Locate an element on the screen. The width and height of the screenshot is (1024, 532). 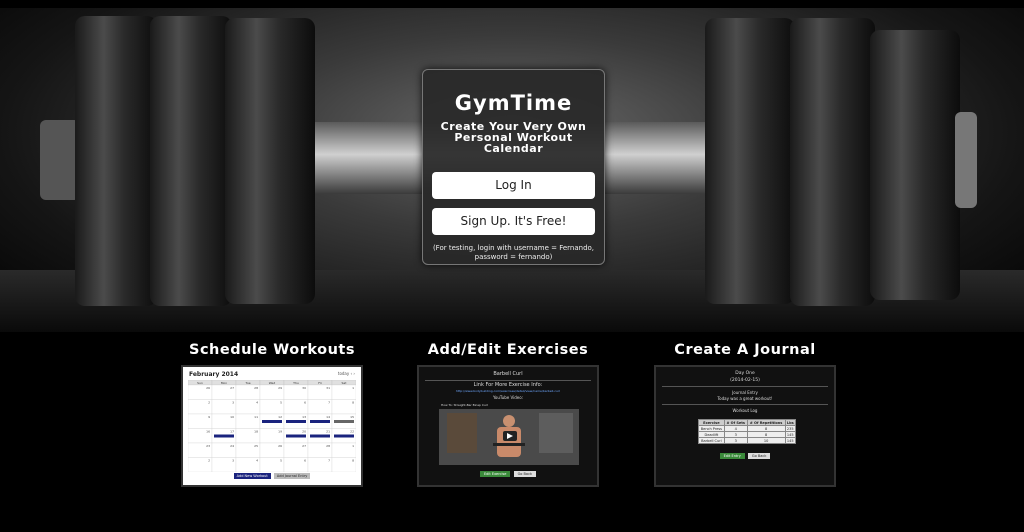
table-cell: 10 is located at coordinates (766, 440).